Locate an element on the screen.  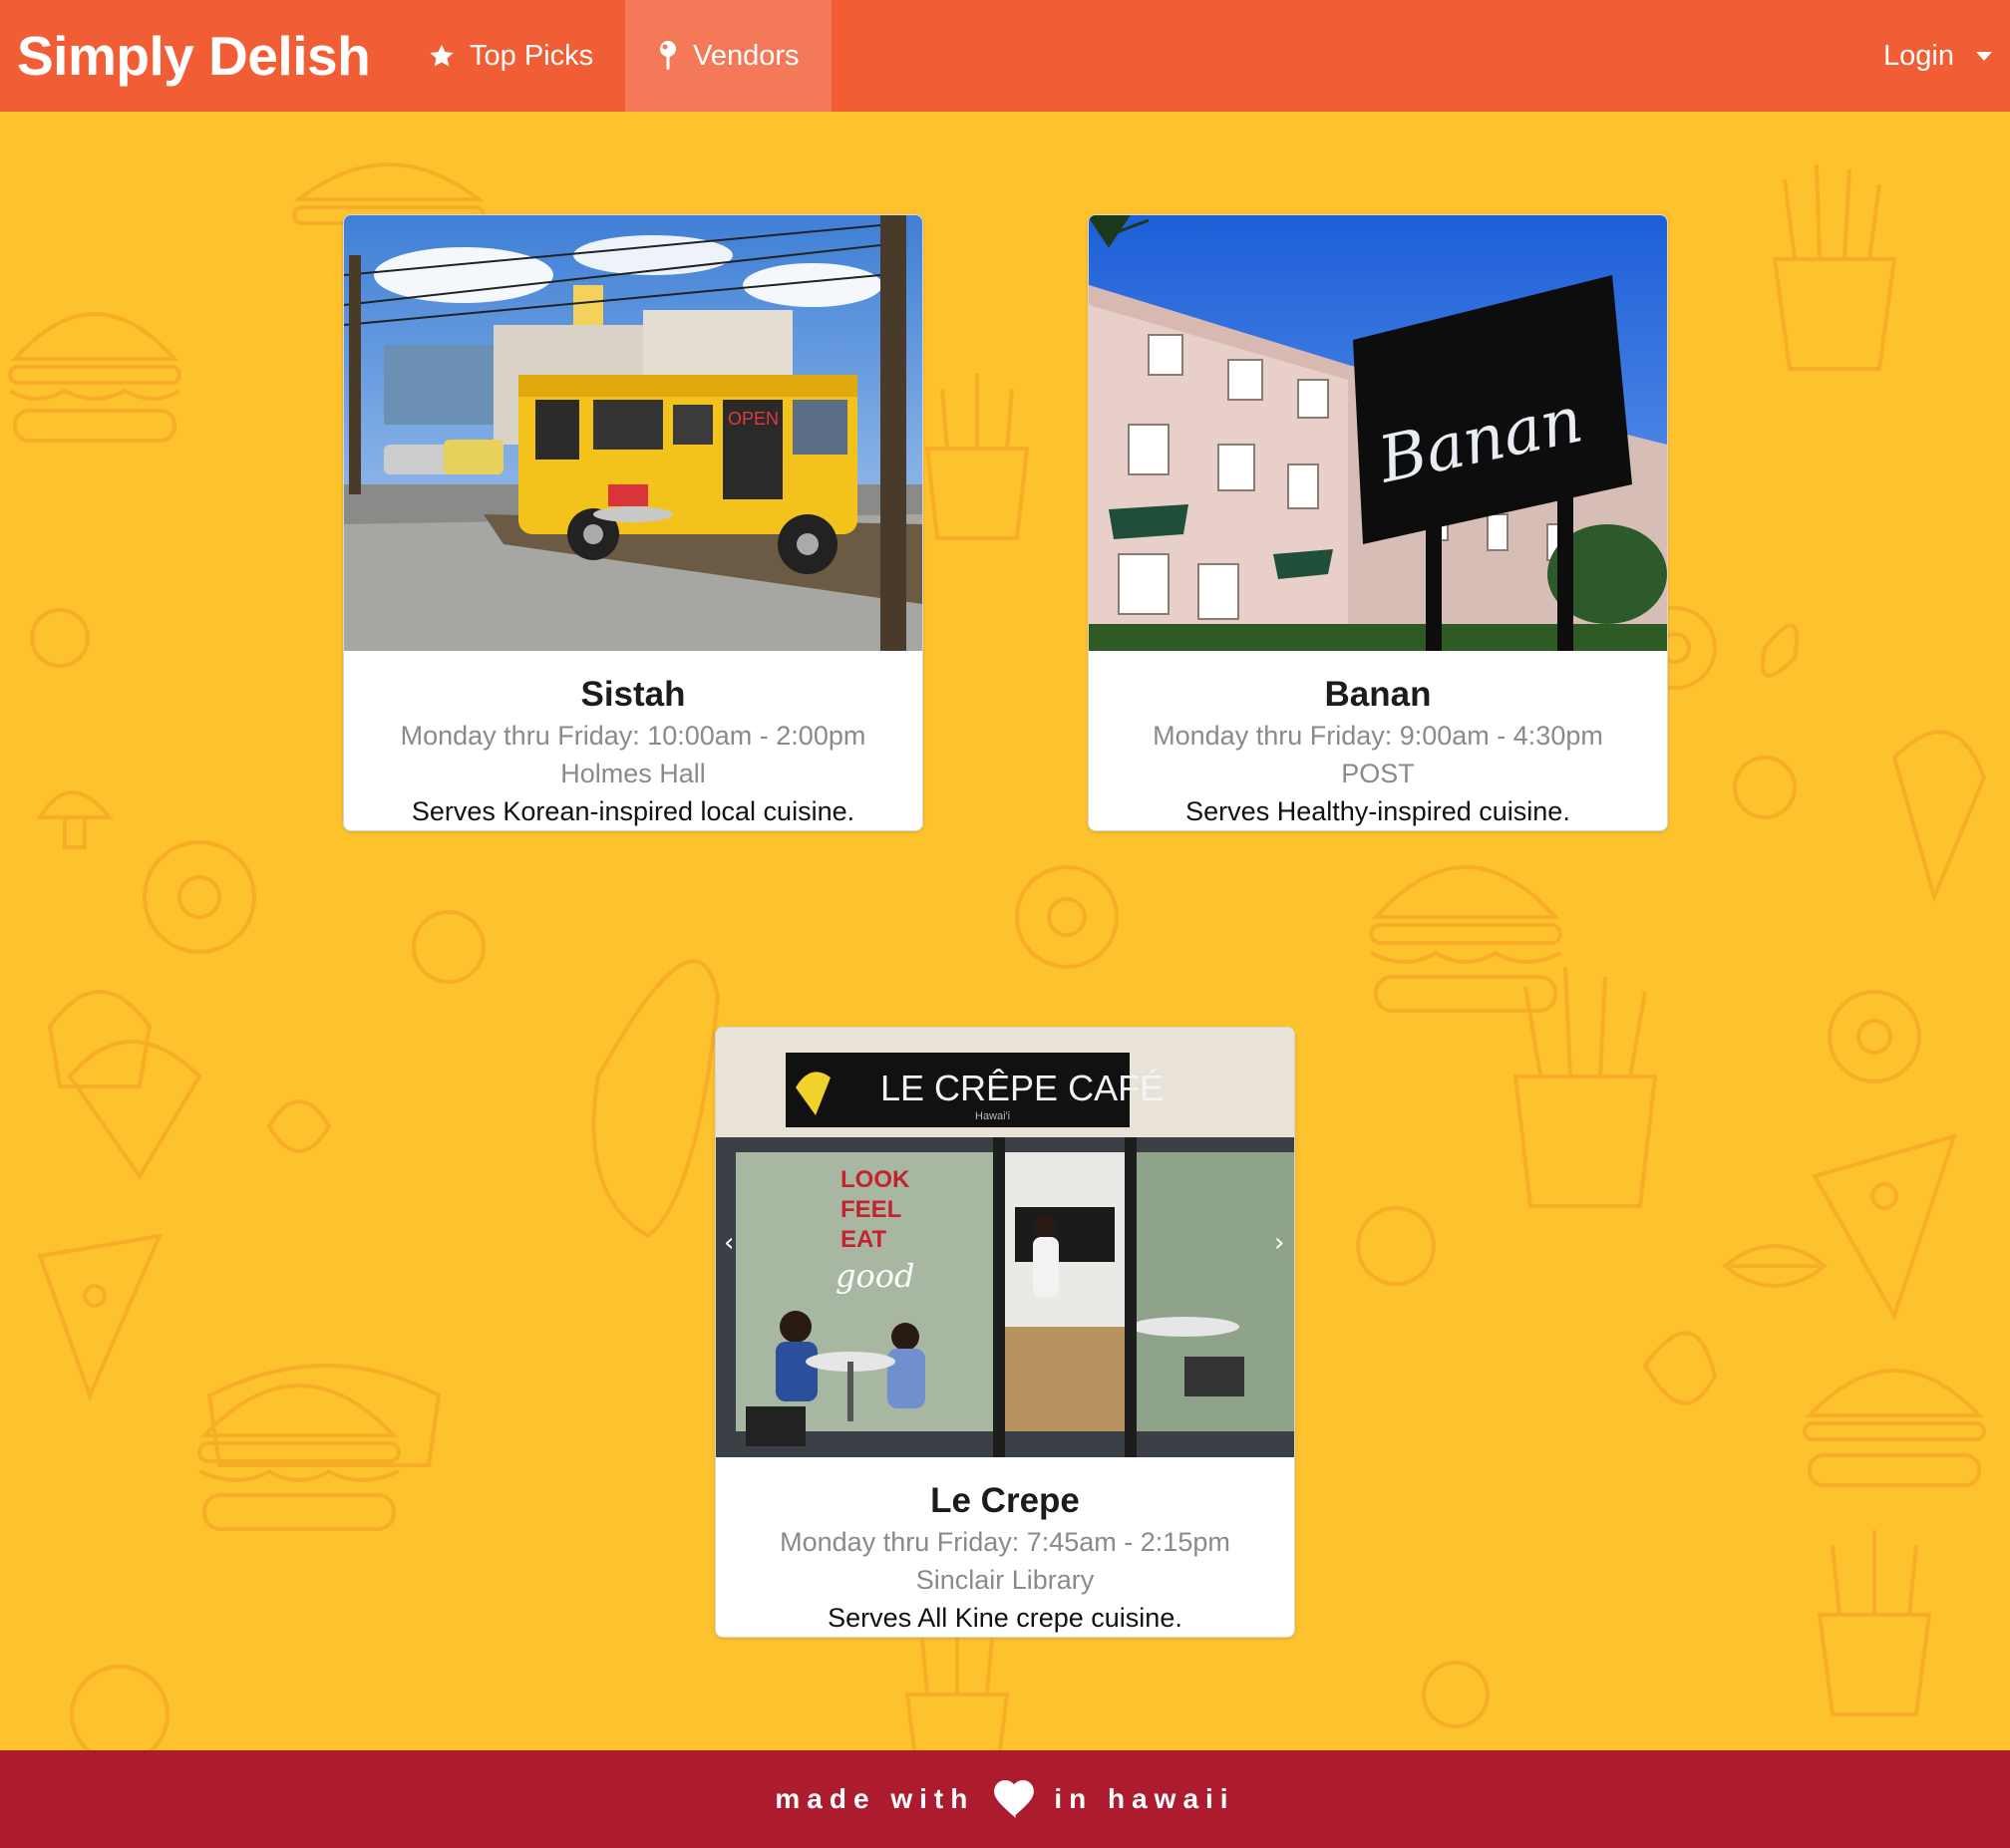
vendor-location: Sinclair Library is located at coordinates (1005, 1580).